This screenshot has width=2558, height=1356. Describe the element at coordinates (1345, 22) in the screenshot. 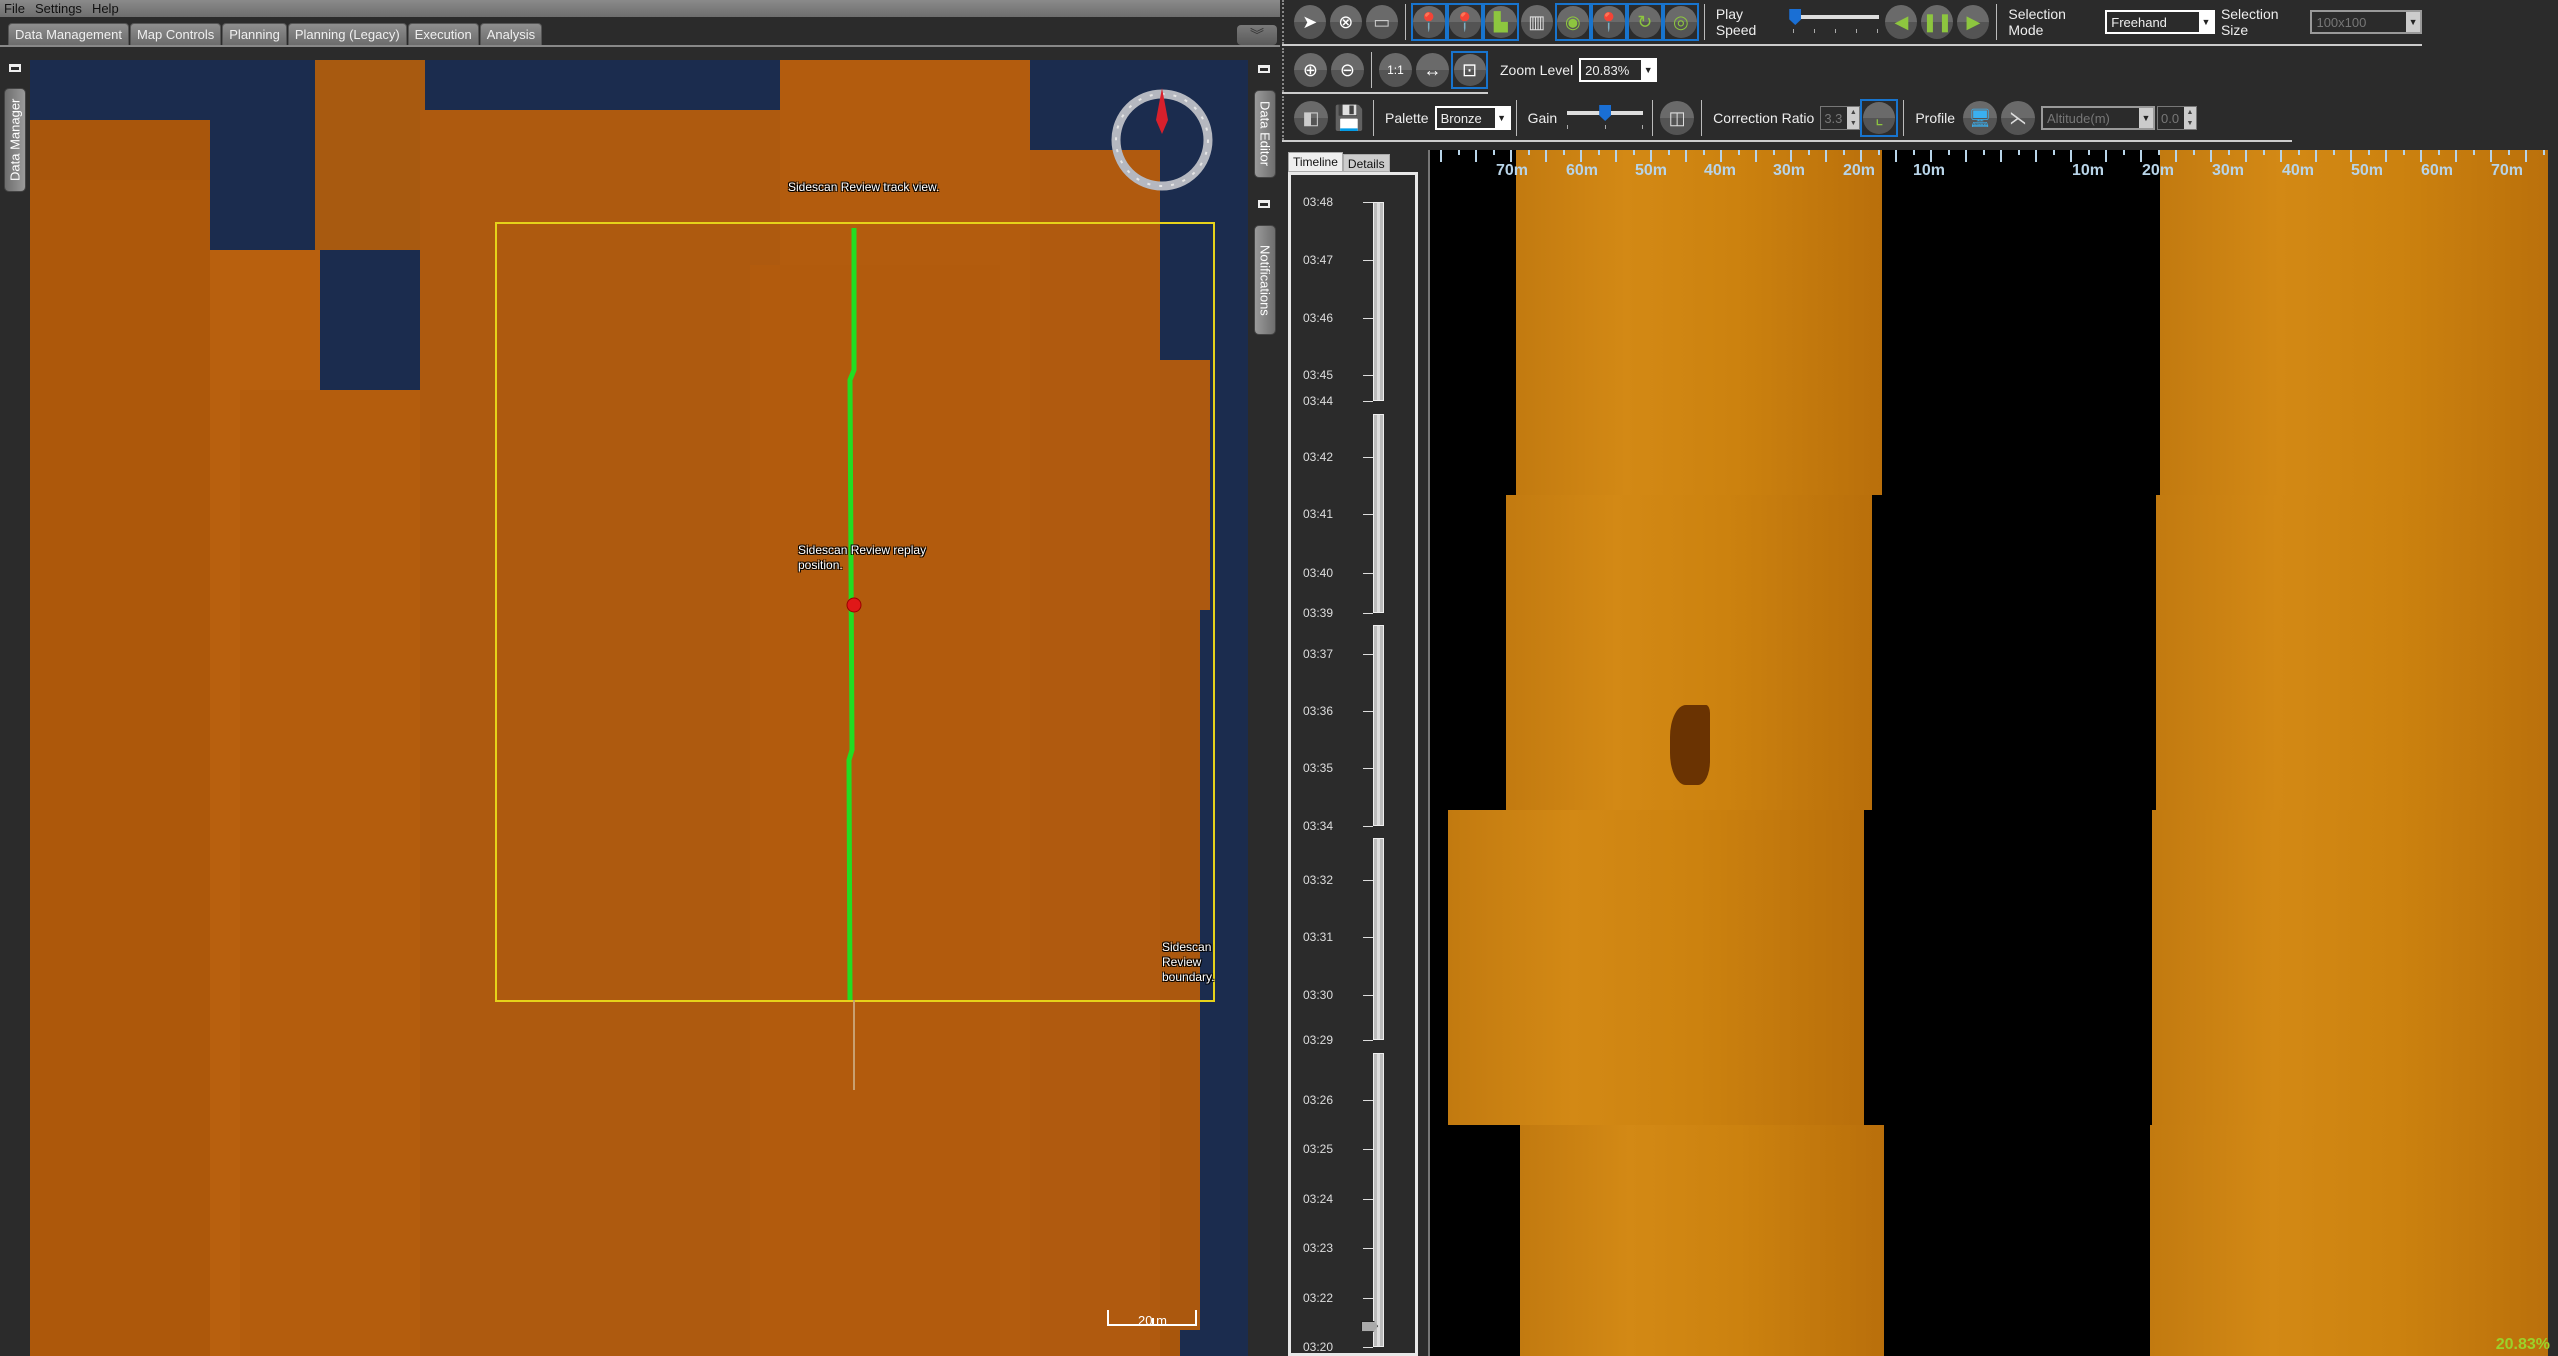

I see `select-area-button: ⊗` at that location.